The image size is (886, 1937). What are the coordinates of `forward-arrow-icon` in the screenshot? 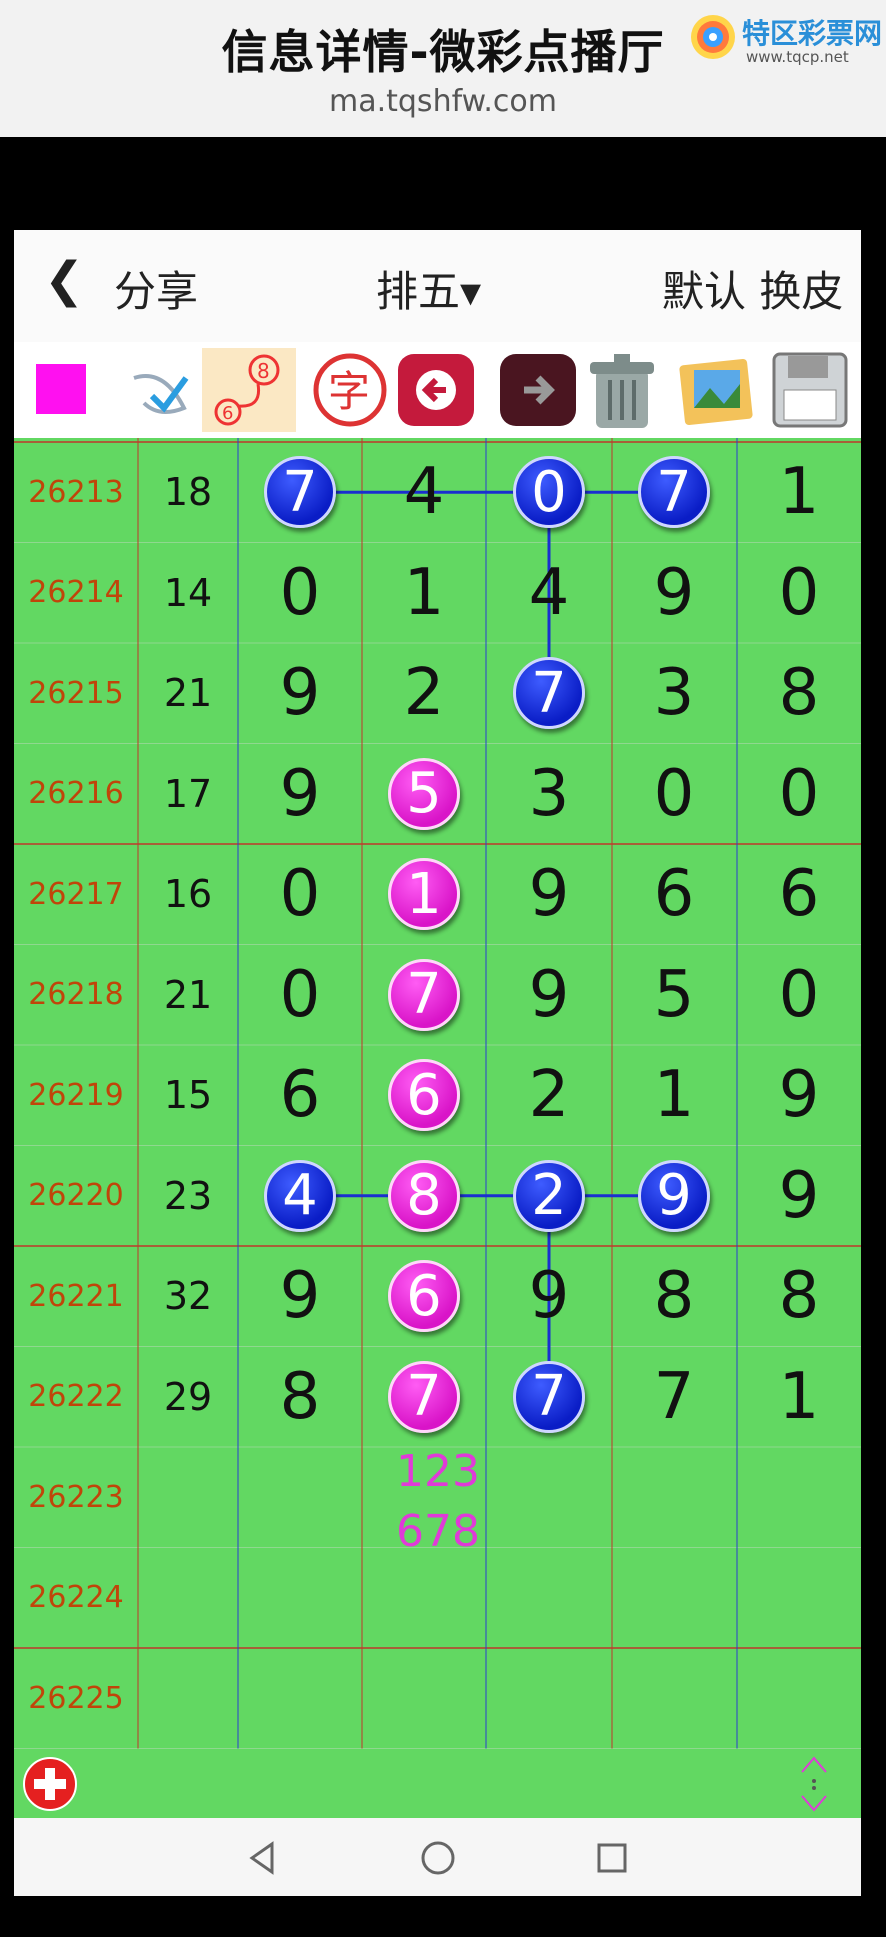 It's located at (538, 390).